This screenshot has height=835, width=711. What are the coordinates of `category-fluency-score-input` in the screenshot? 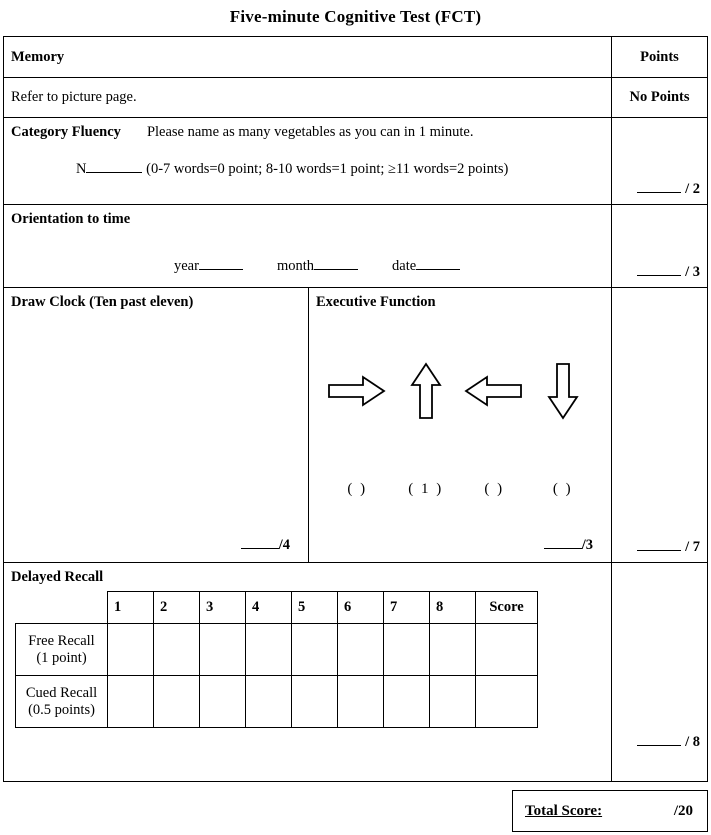 It's located at (659, 192).